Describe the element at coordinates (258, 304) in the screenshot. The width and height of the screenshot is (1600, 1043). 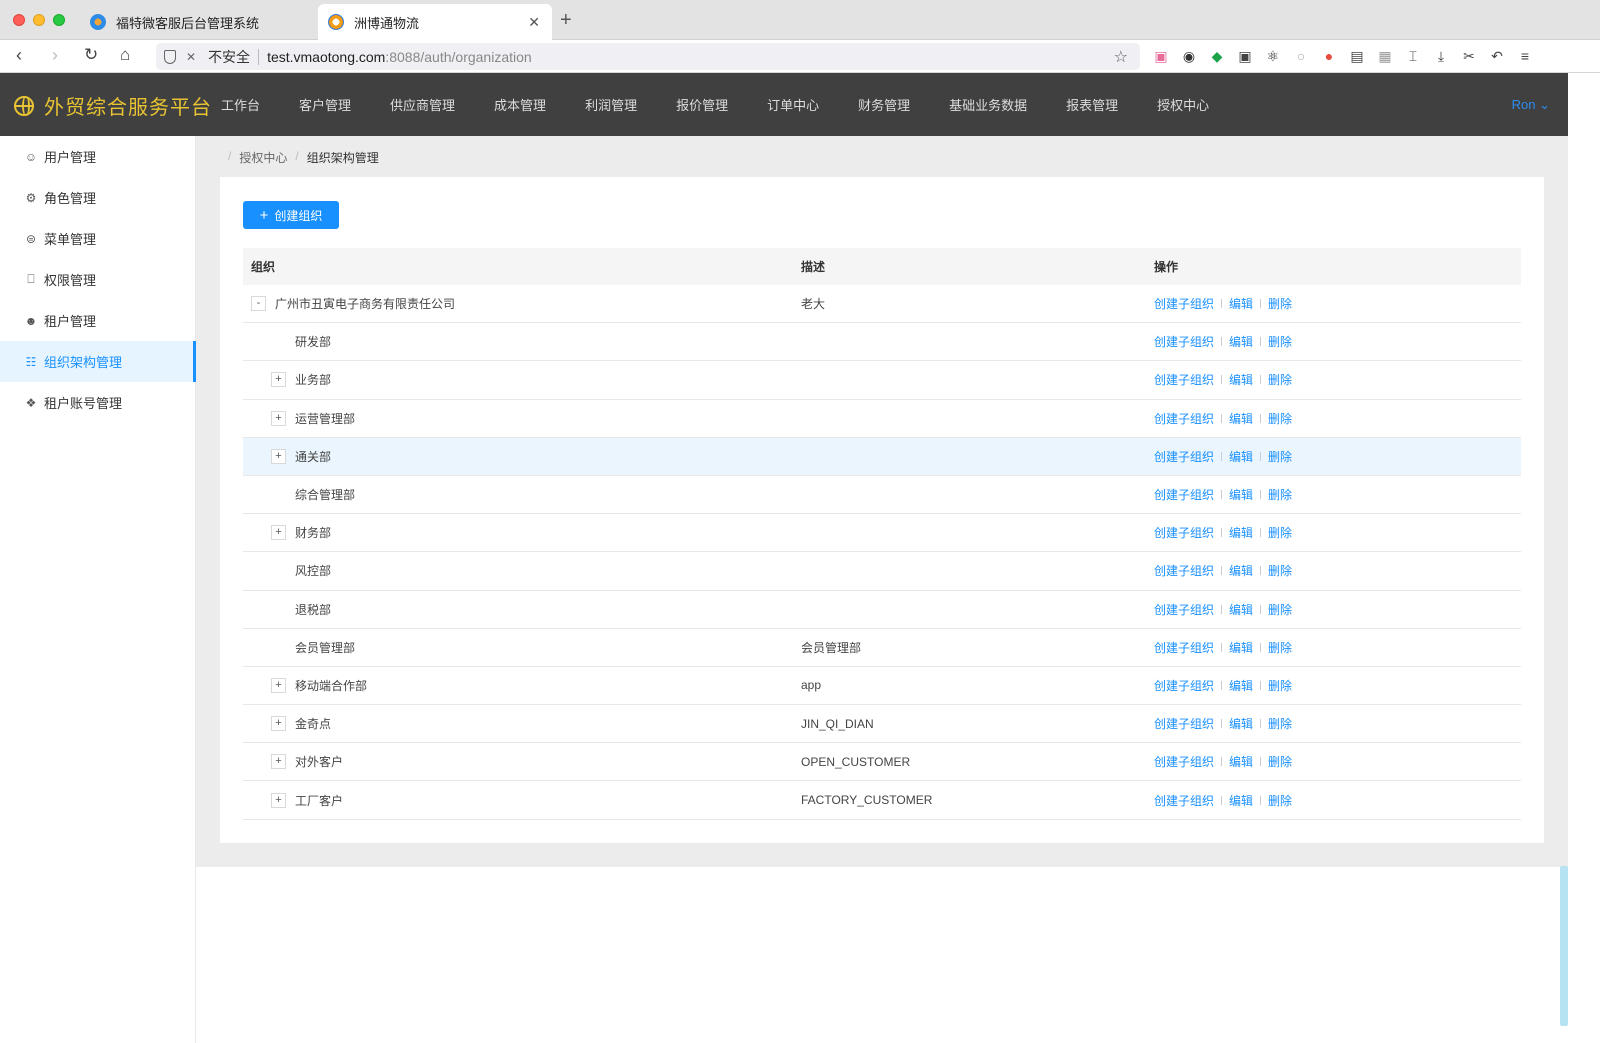
I see `collapse-icon: -` at that location.